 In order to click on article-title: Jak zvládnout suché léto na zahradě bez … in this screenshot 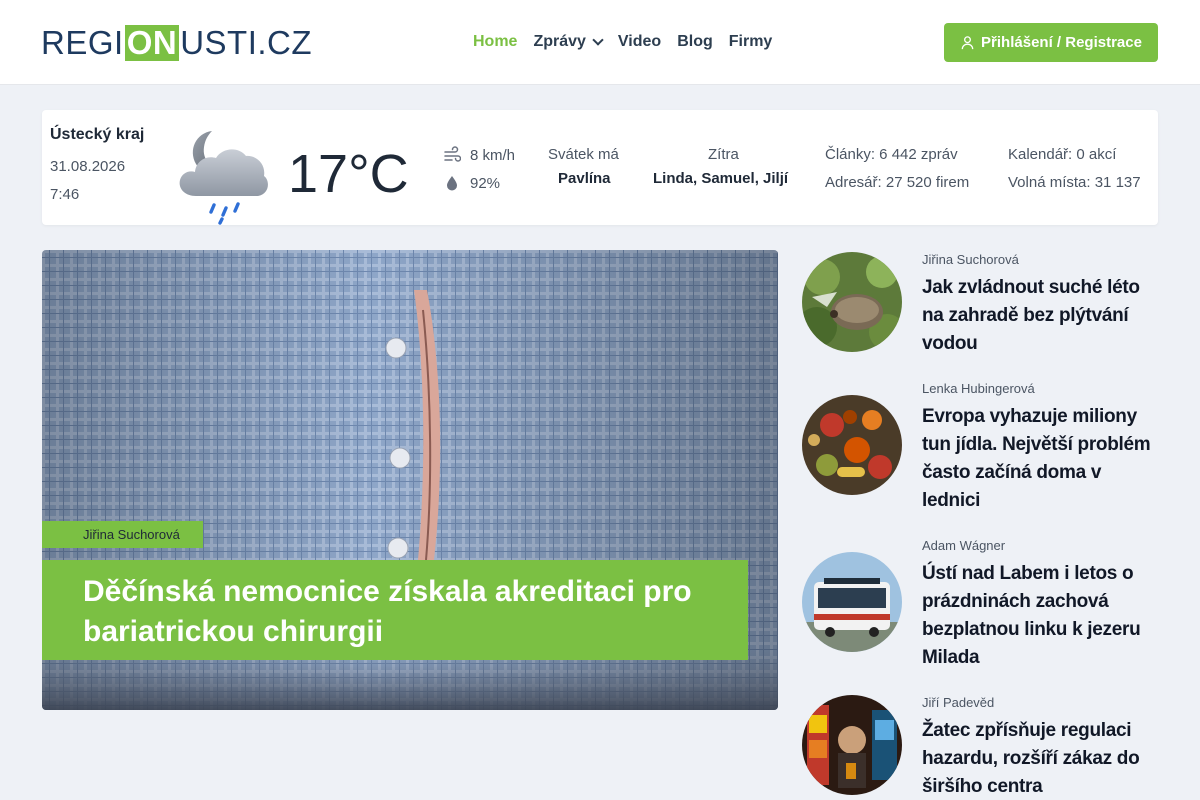, I will do `click(1042, 316)`.